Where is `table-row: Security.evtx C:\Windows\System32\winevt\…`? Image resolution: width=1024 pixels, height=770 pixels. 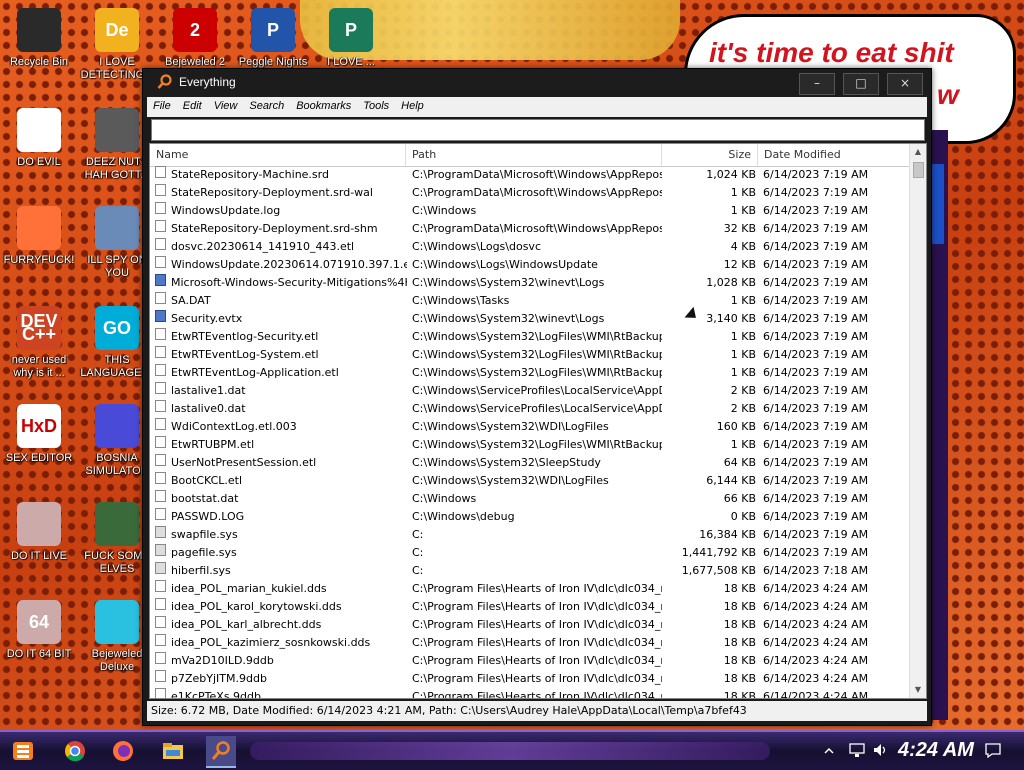 table-row: Security.evtx C:\Windows\System32\winevt\… is located at coordinates (530, 319).